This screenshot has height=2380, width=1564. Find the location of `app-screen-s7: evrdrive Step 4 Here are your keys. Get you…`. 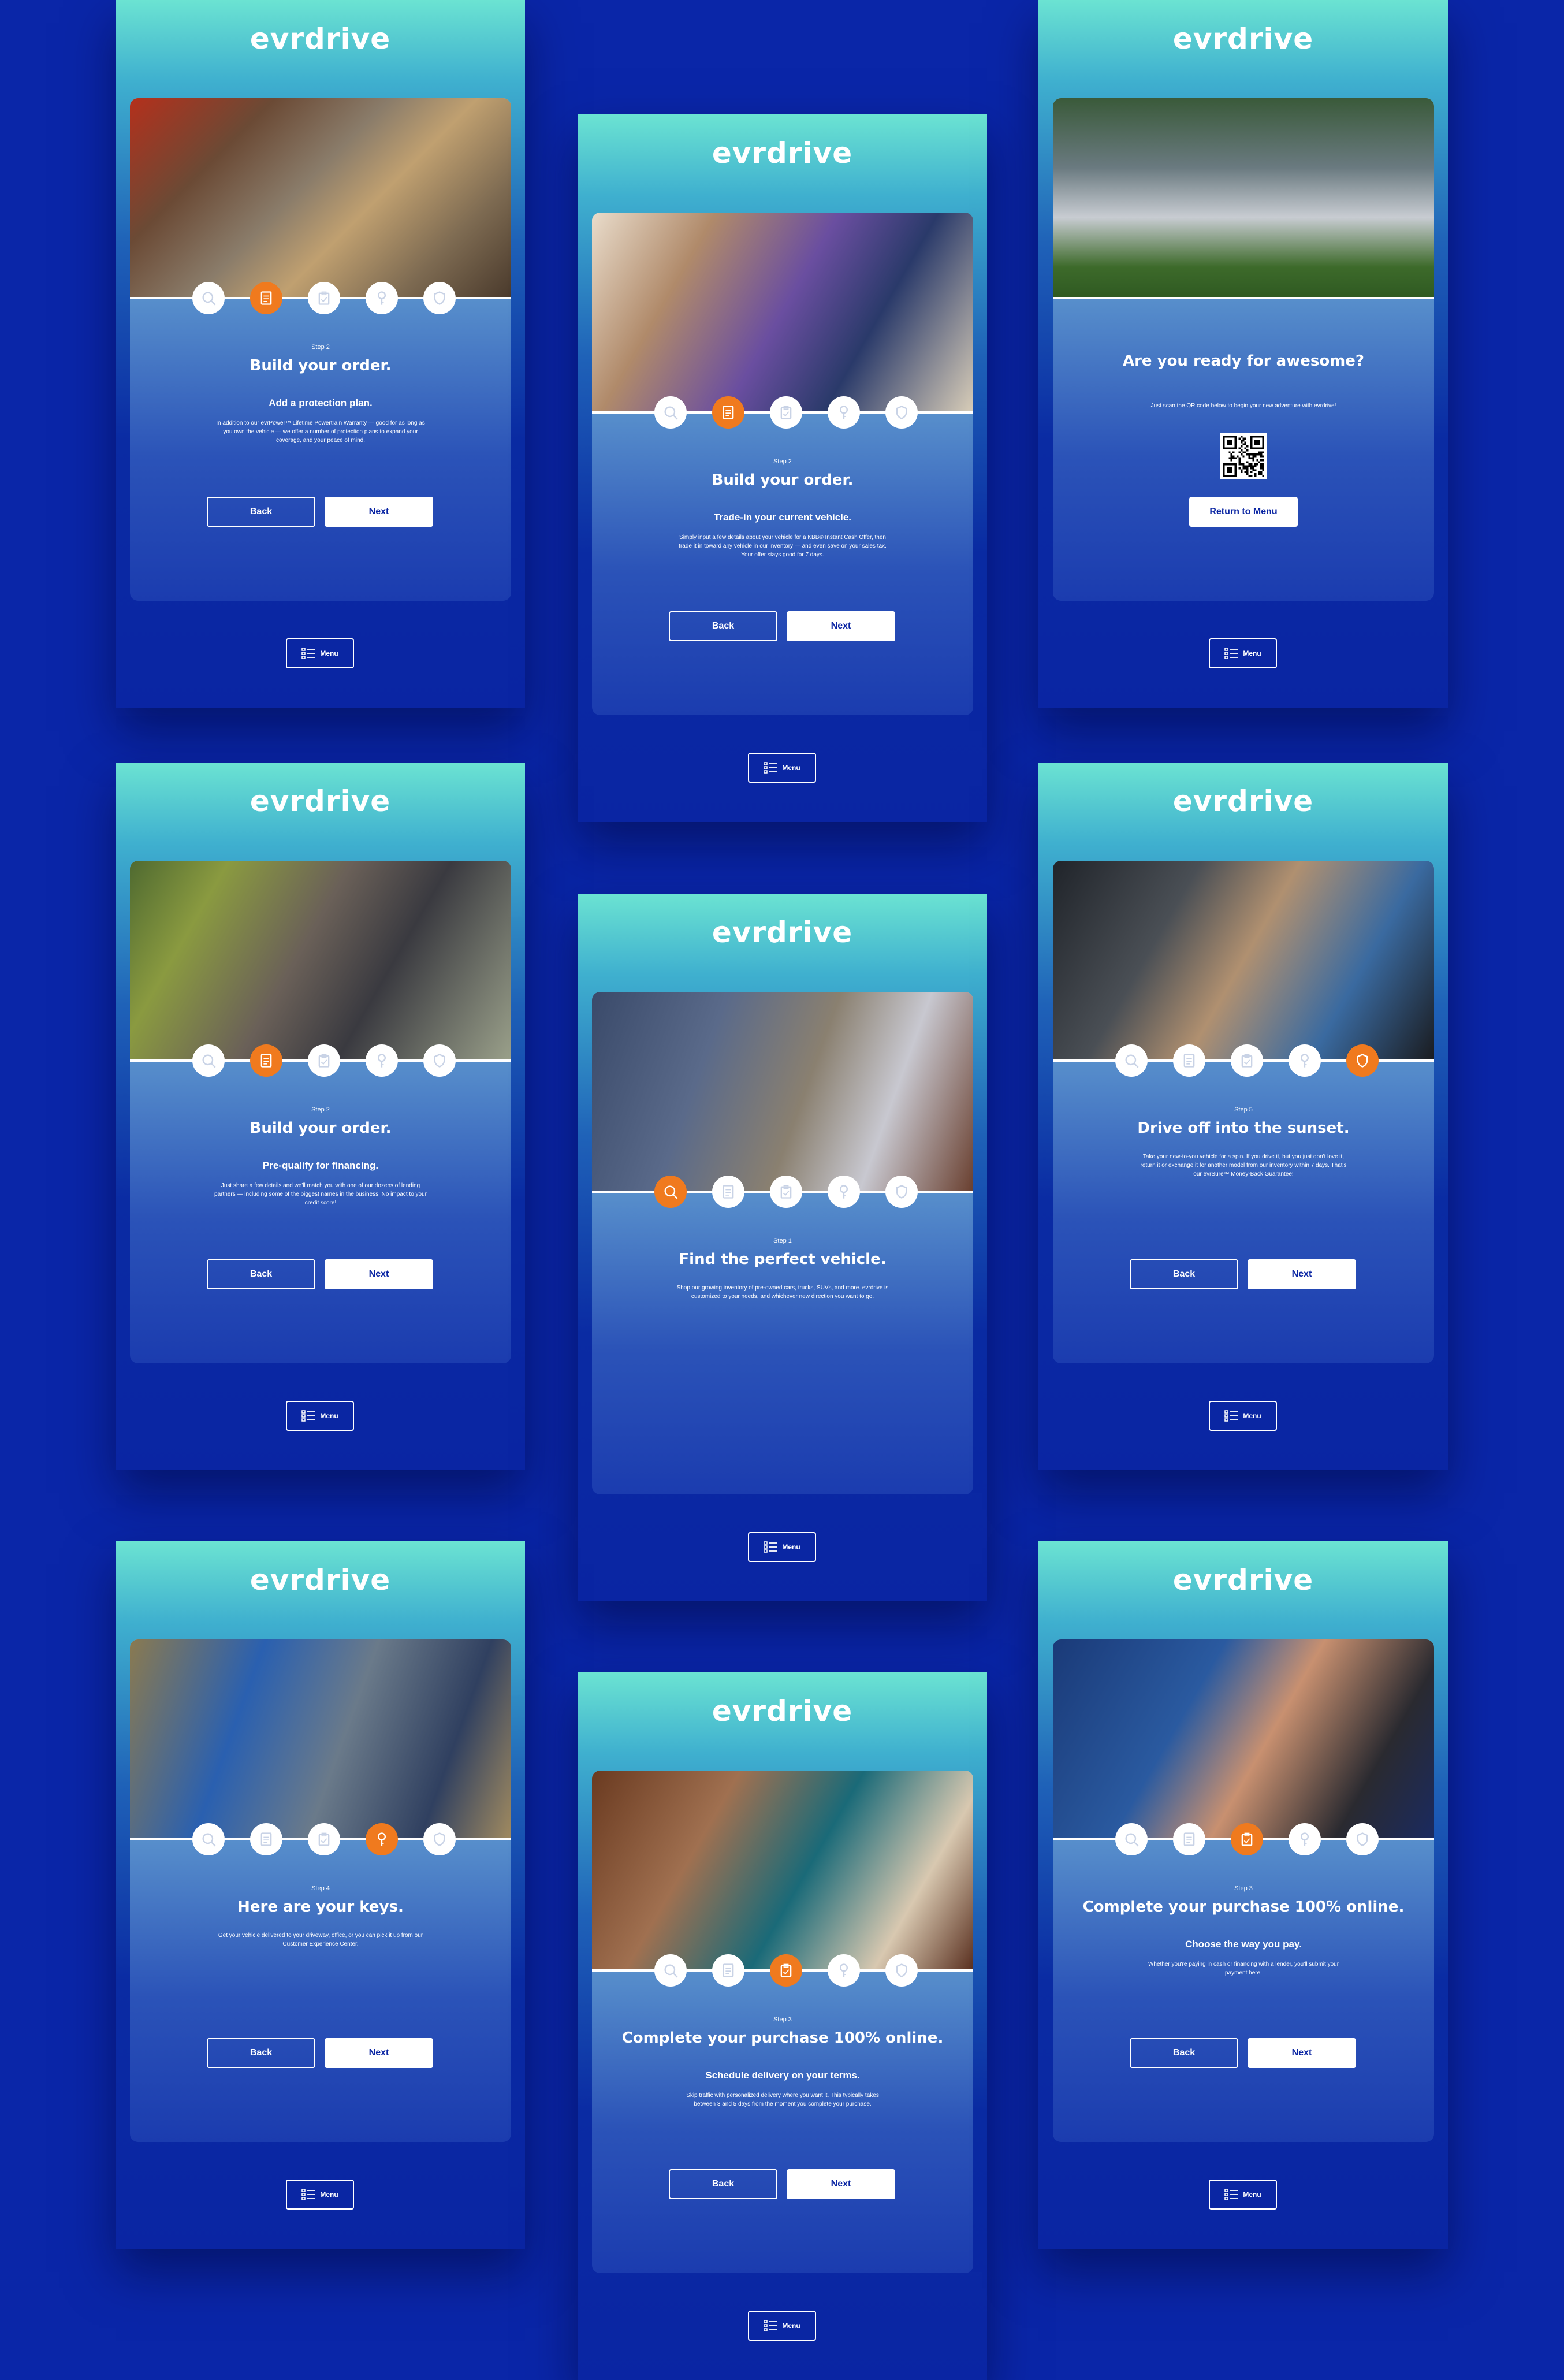

app-screen-s7: evrdrive Step 4 Here are your keys. Get you… is located at coordinates (320, 1895).